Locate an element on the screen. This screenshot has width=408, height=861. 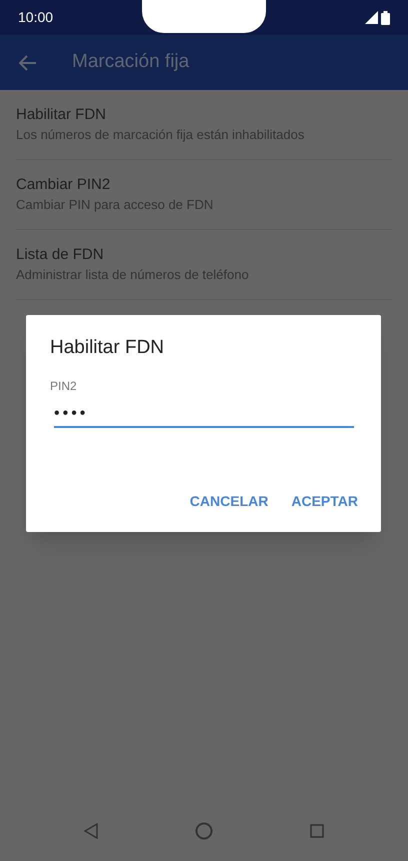
battery-icon is located at coordinates (385, 17).